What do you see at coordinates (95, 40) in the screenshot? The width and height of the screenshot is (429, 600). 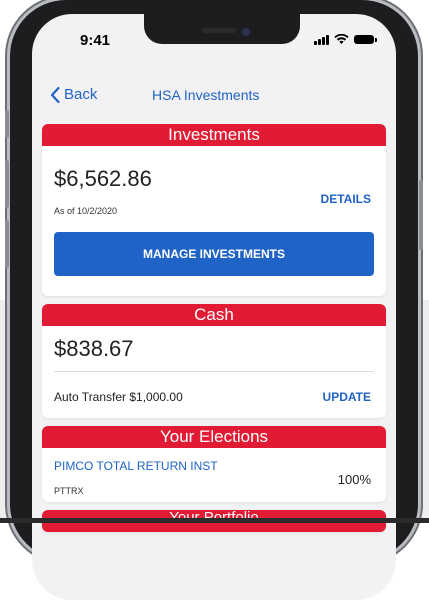 I see `status-time: 9:41` at bounding box center [95, 40].